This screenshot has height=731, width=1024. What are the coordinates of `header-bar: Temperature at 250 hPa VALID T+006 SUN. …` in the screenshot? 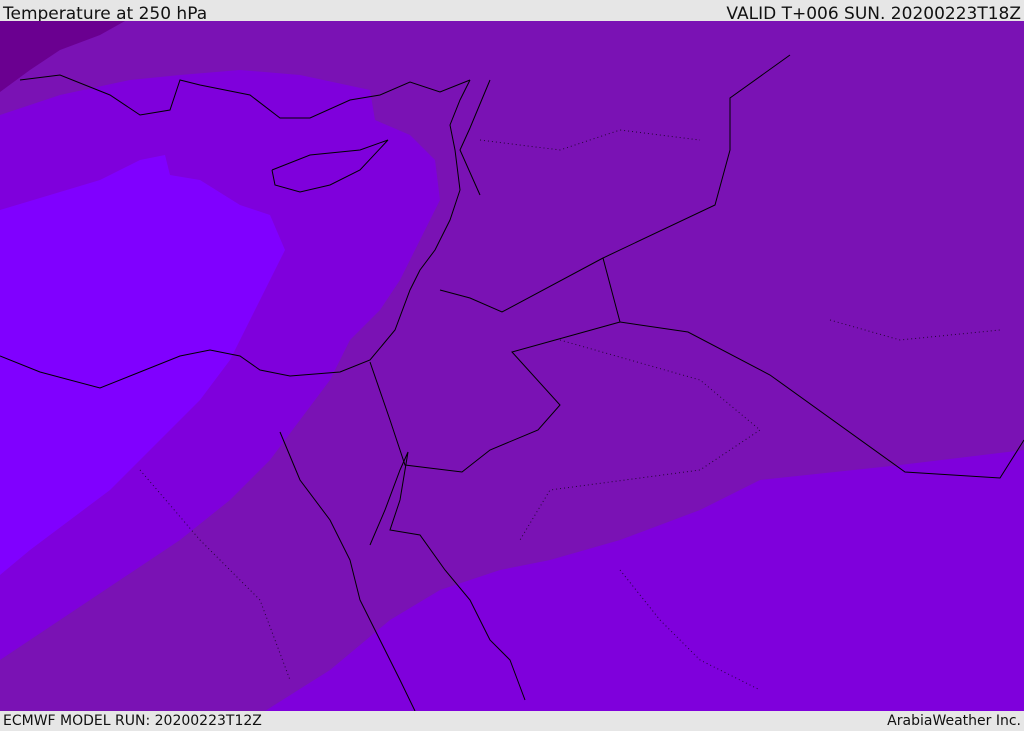 It's located at (512, 12).